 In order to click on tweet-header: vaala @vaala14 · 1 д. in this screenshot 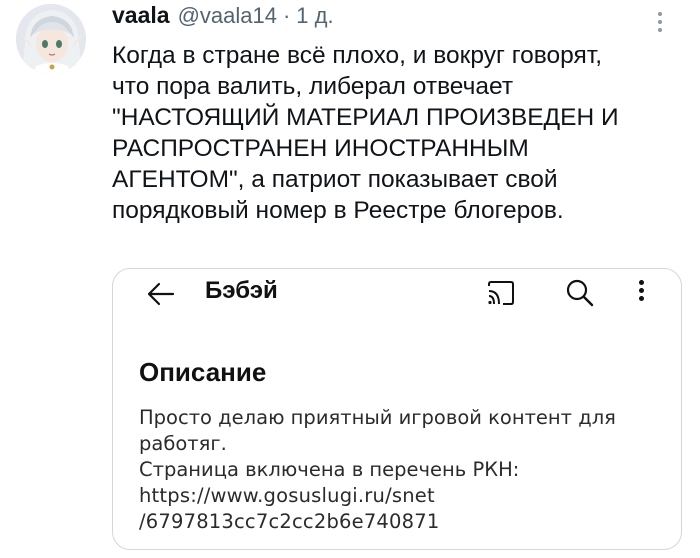, I will do `click(223, 17)`.